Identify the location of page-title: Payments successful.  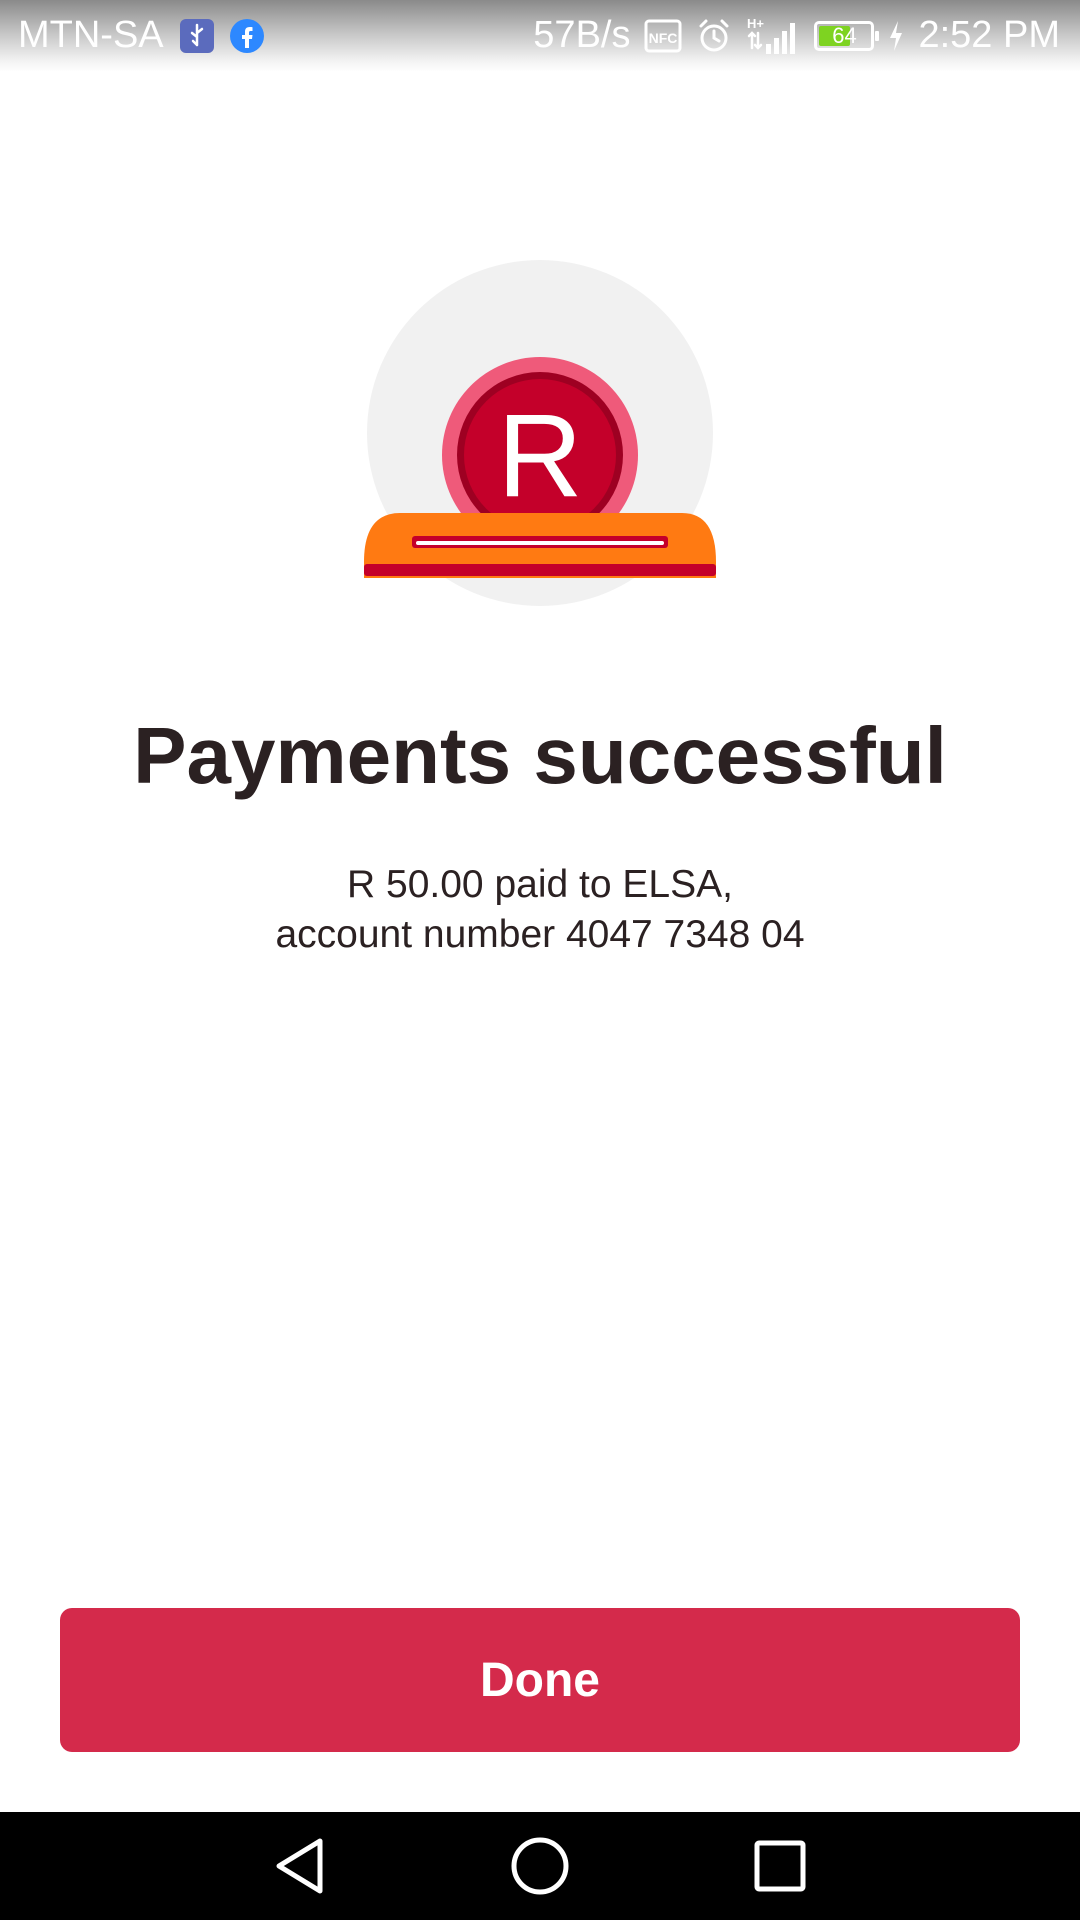
(540, 755).